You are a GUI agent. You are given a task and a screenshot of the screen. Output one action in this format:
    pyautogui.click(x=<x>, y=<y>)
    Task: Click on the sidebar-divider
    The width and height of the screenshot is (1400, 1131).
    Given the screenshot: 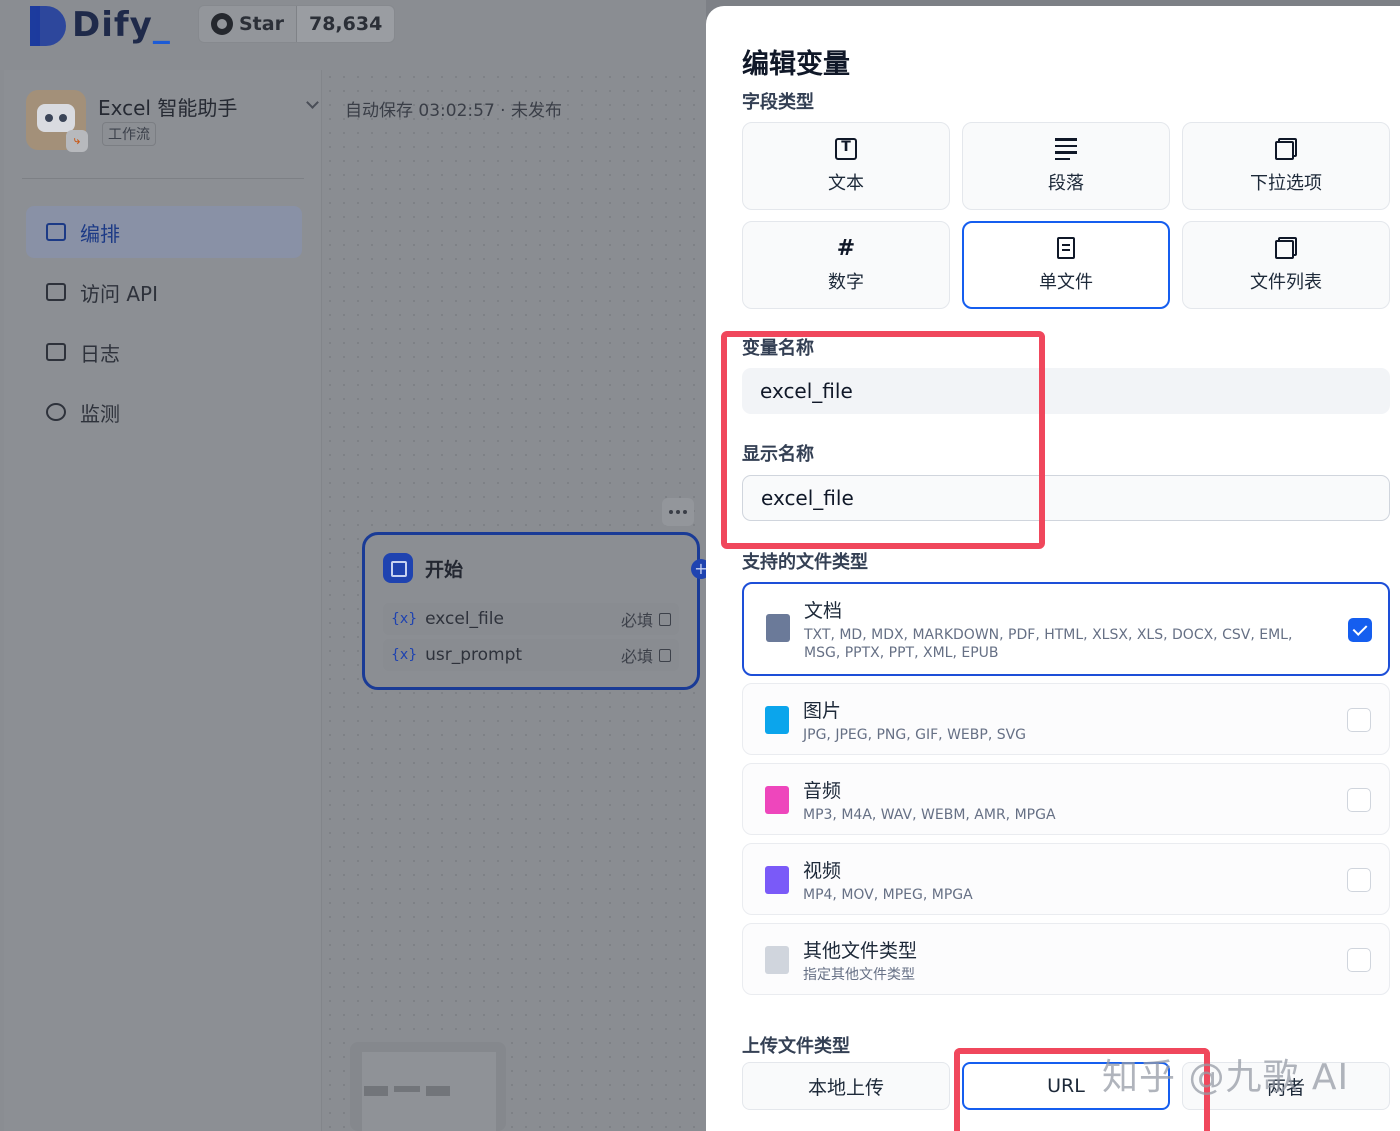 What is the action you would take?
    pyautogui.click(x=163, y=178)
    